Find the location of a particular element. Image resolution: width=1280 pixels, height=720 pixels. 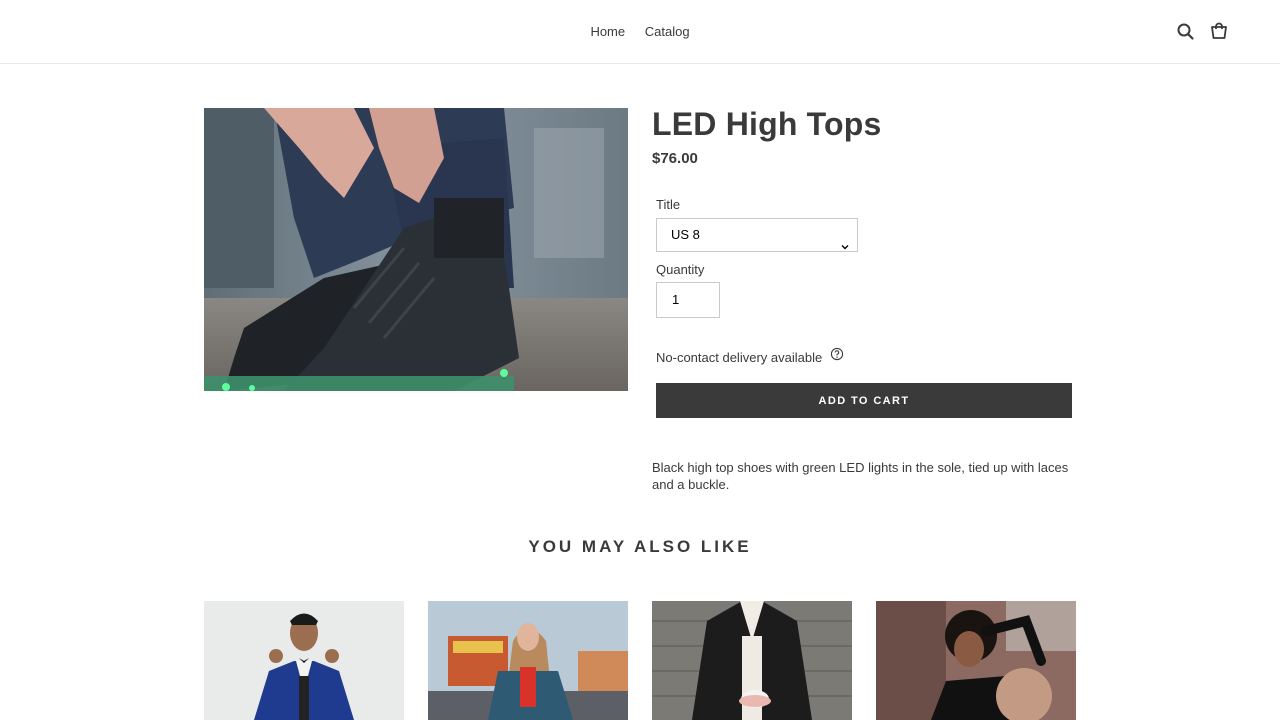

size-select-value: US 8 is located at coordinates (685, 234).